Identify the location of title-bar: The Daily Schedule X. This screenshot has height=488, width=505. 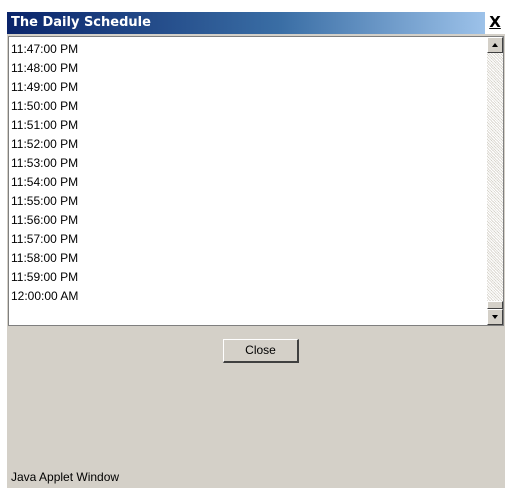
(256, 23).